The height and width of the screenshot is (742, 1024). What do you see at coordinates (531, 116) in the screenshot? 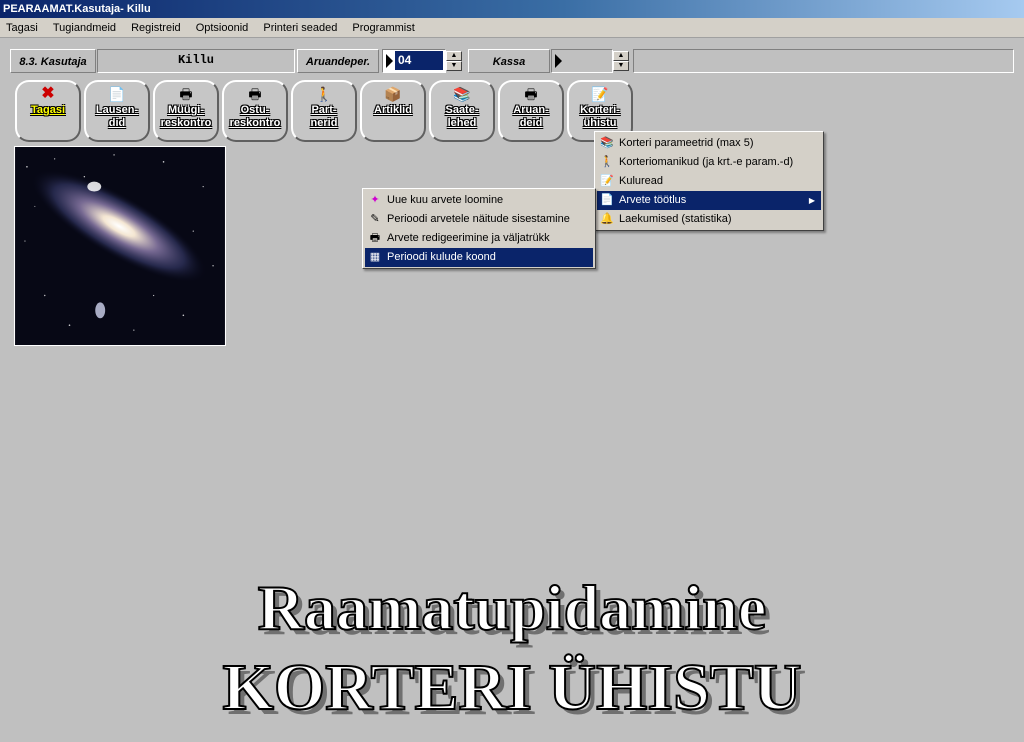
I see `aruandeid-button-label: Aruan- deid` at bounding box center [531, 116].